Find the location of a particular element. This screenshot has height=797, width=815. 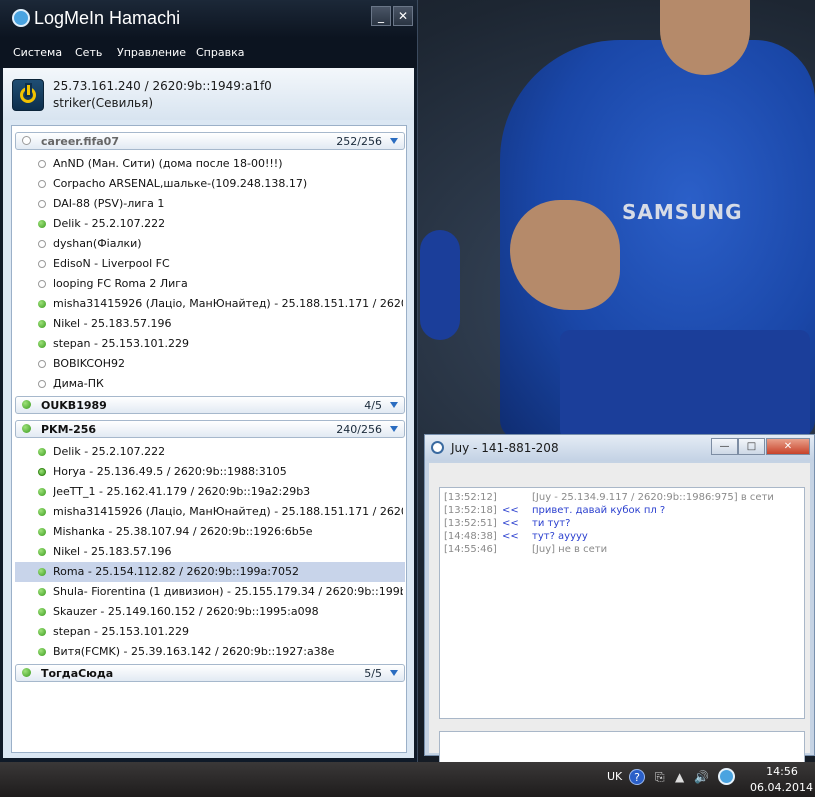

wallpaper-player-shorts is located at coordinates (685, 385).